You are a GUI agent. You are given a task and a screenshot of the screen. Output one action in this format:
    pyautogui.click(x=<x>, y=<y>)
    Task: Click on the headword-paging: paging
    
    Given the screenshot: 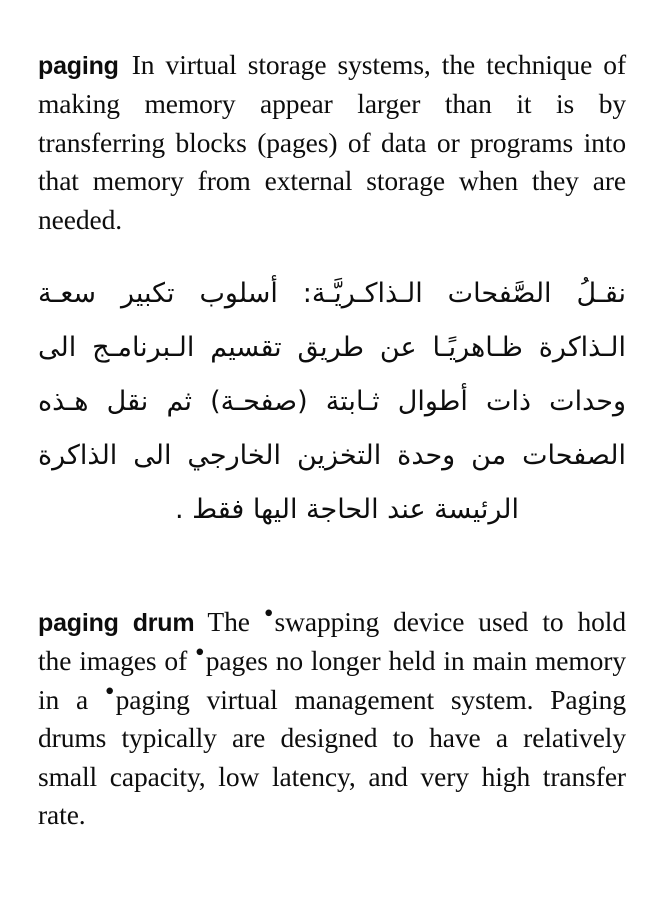 What is the action you would take?
    pyautogui.click(x=78, y=65)
    